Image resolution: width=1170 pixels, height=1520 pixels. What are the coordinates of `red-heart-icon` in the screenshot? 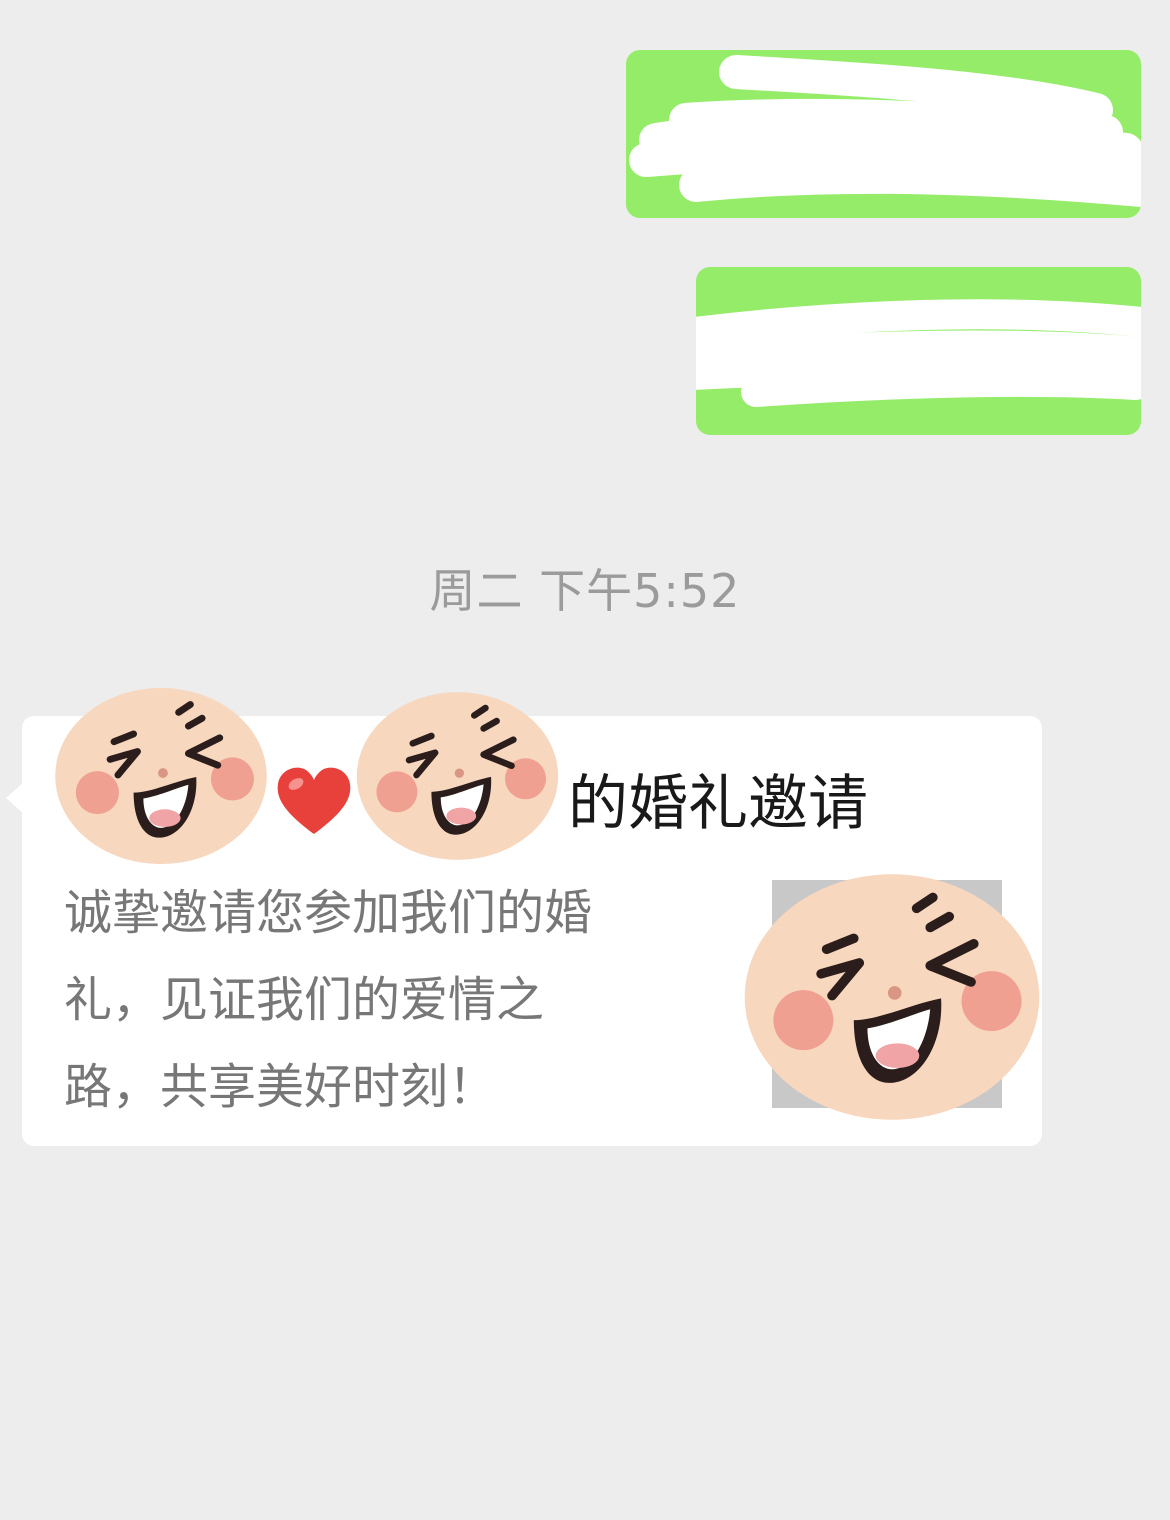 It's located at (314, 800).